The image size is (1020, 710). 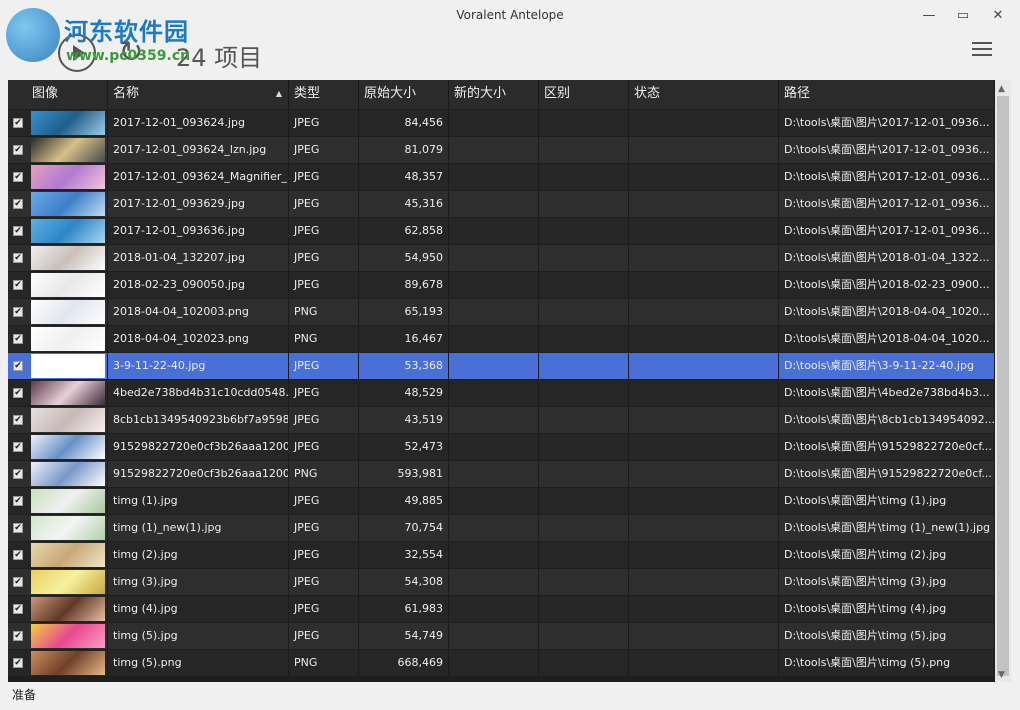 What do you see at coordinates (963, 16) in the screenshot?
I see `maximize-button: ▭` at bounding box center [963, 16].